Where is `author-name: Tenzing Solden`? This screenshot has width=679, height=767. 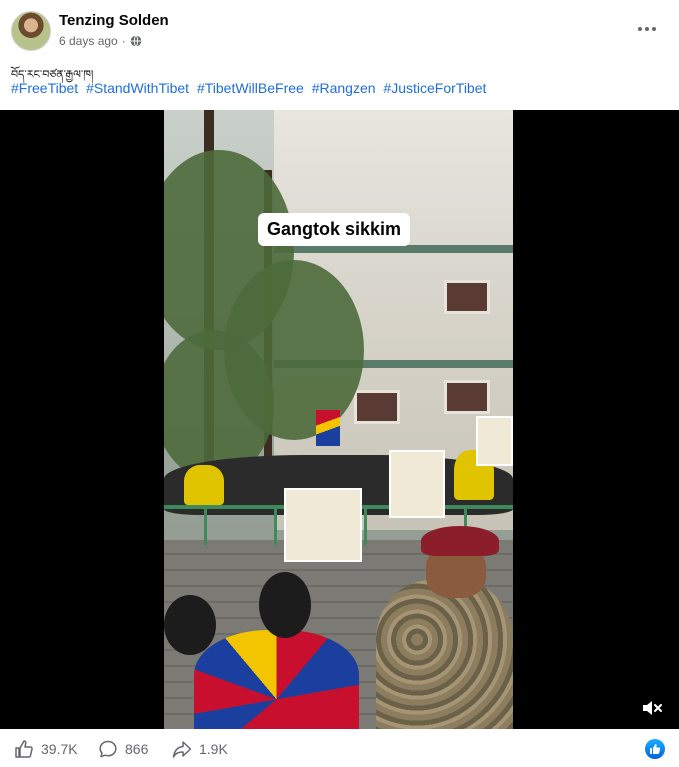 author-name: Tenzing Solden is located at coordinates (114, 20).